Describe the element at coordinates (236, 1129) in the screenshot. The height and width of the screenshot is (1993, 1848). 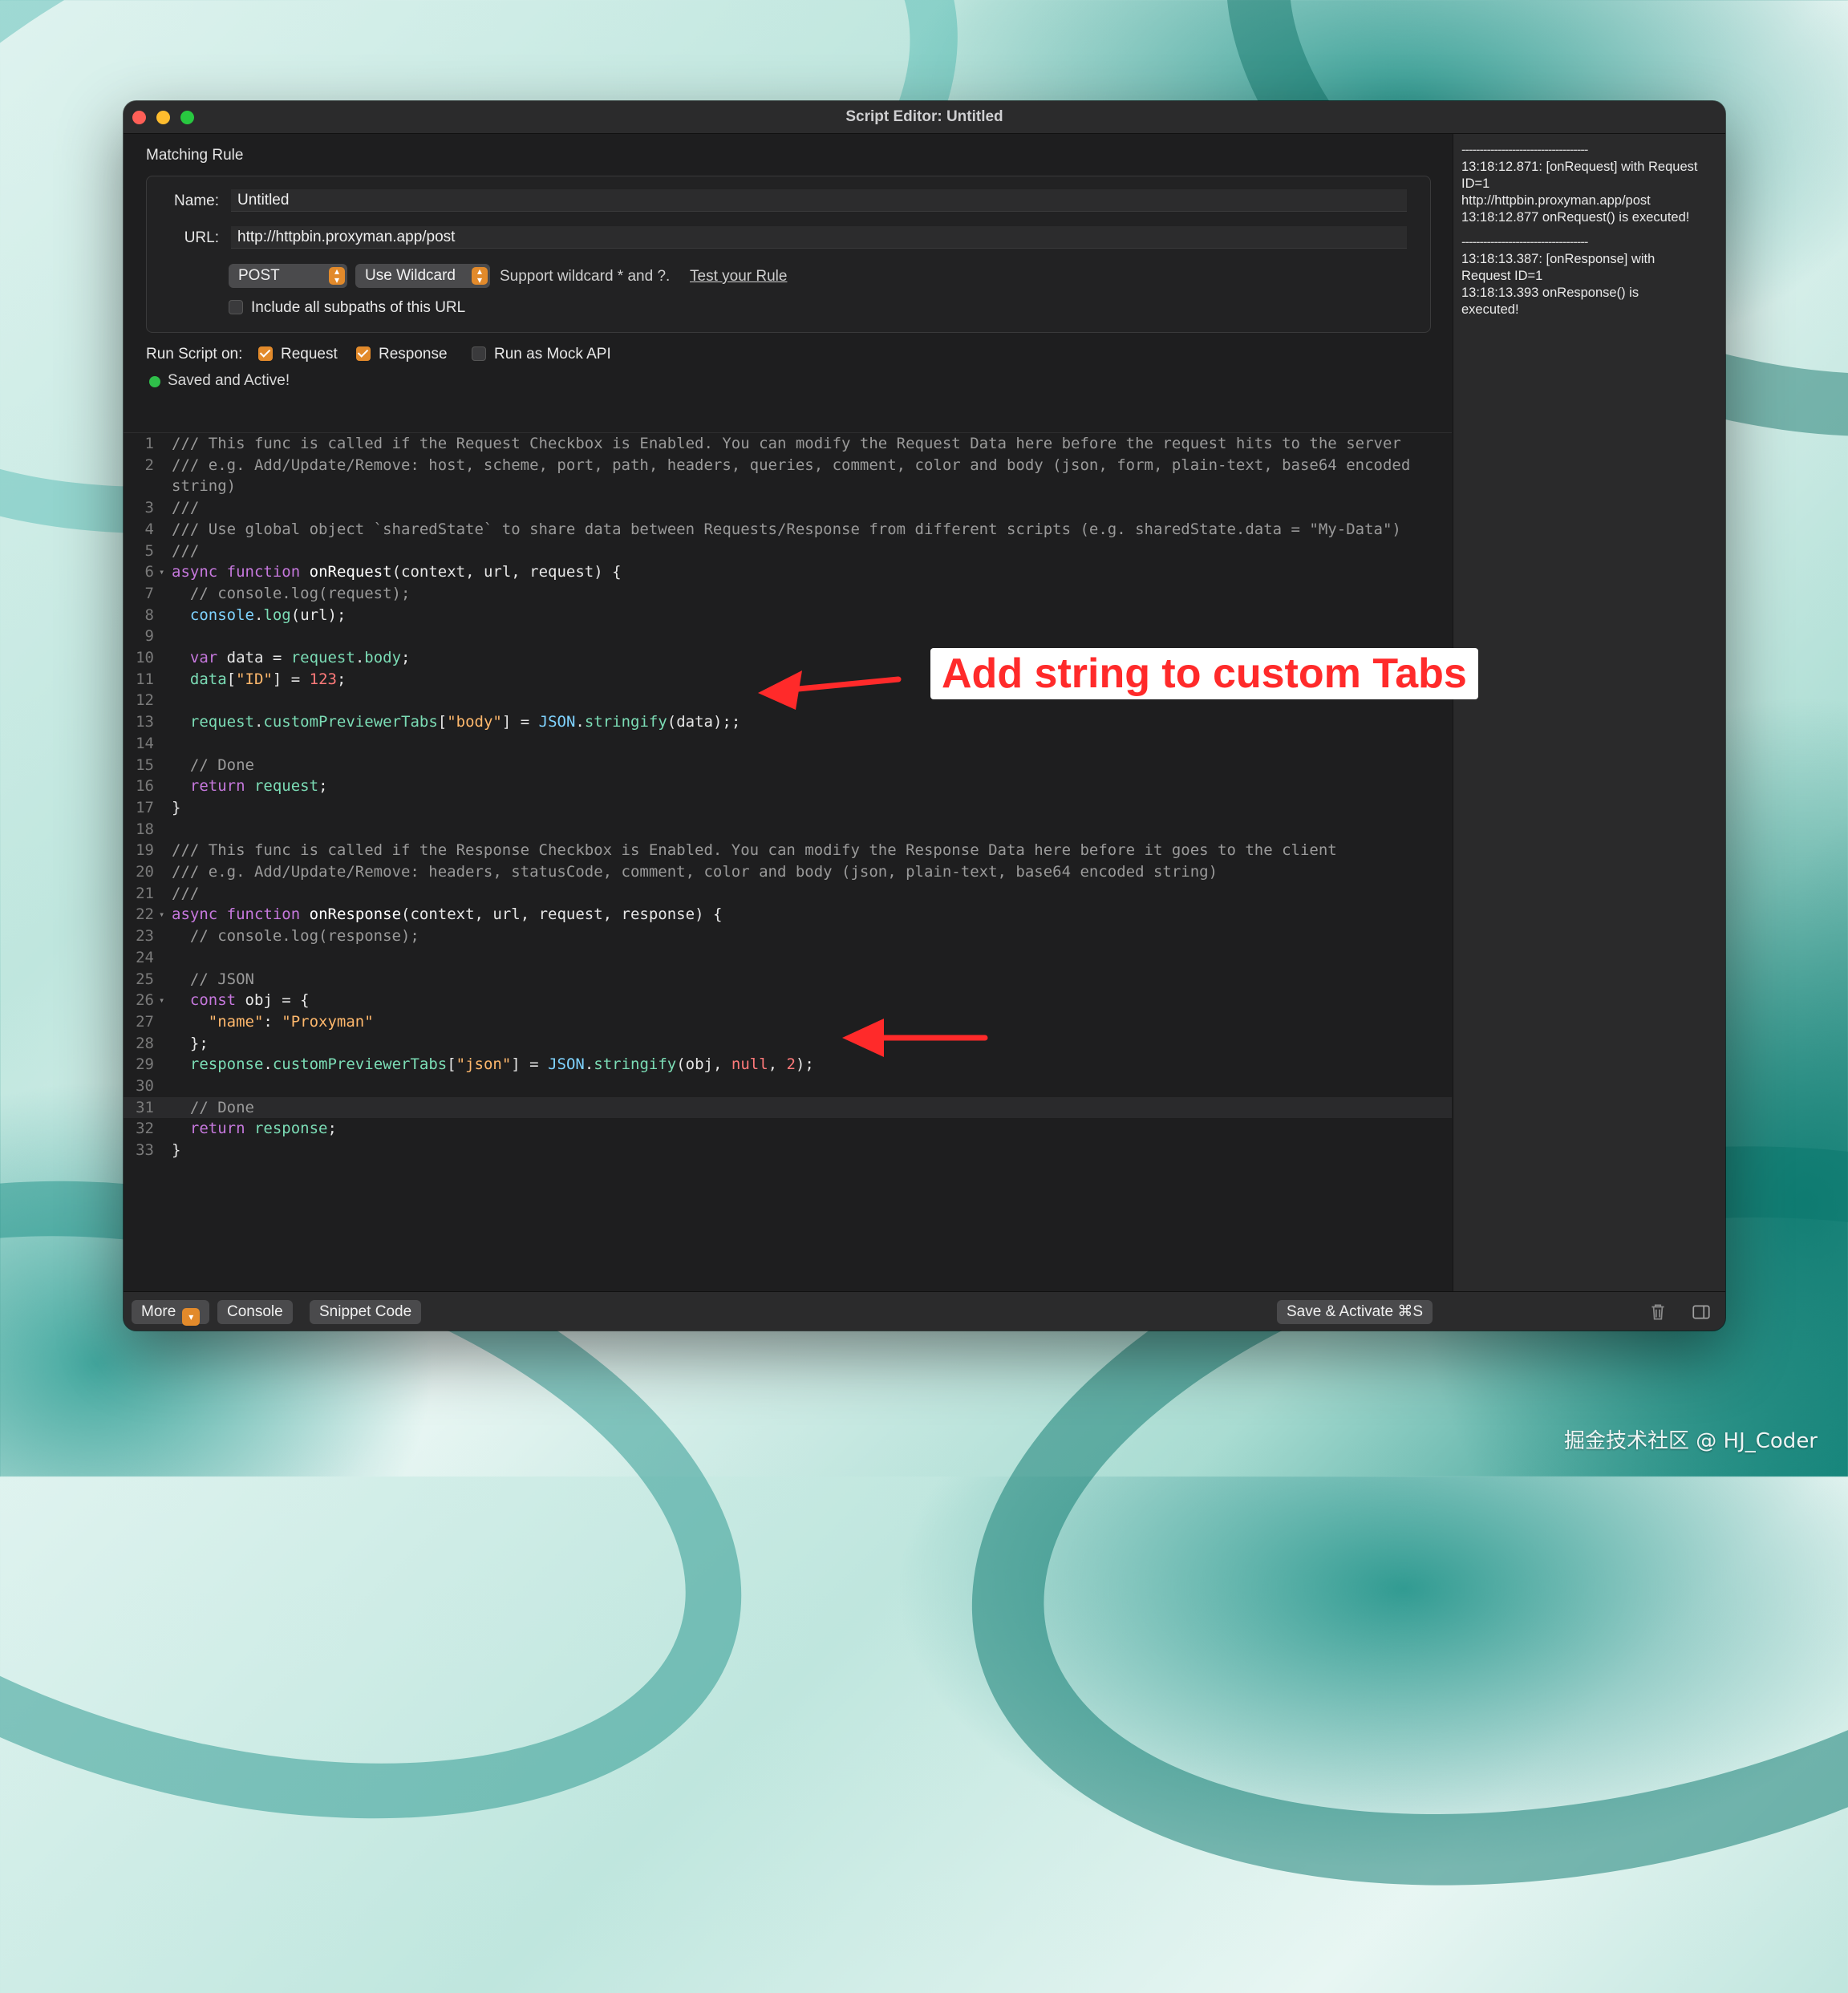
I see `code-line: 32 return response;` at that location.